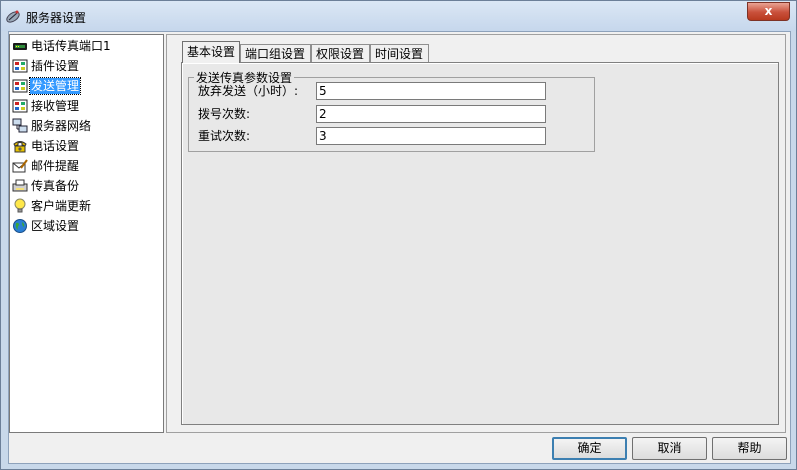 The width and height of the screenshot is (797, 470). What do you see at coordinates (669, 448) in the screenshot?
I see `cancel-button: 取消` at bounding box center [669, 448].